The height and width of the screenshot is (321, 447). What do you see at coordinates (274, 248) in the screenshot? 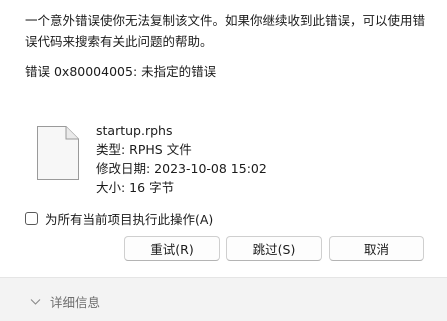
I see `skip-button: 跳过(S)` at bounding box center [274, 248].